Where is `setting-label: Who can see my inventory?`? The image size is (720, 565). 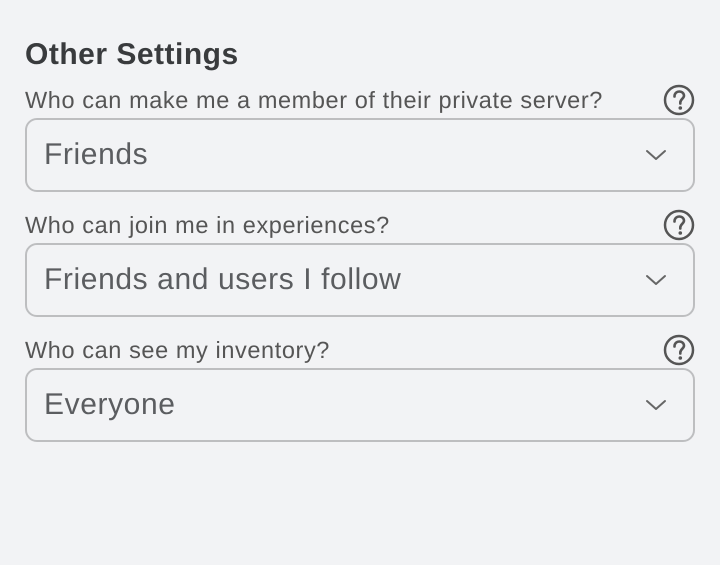 setting-label: Who can see my inventory? is located at coordinates (177, 350).